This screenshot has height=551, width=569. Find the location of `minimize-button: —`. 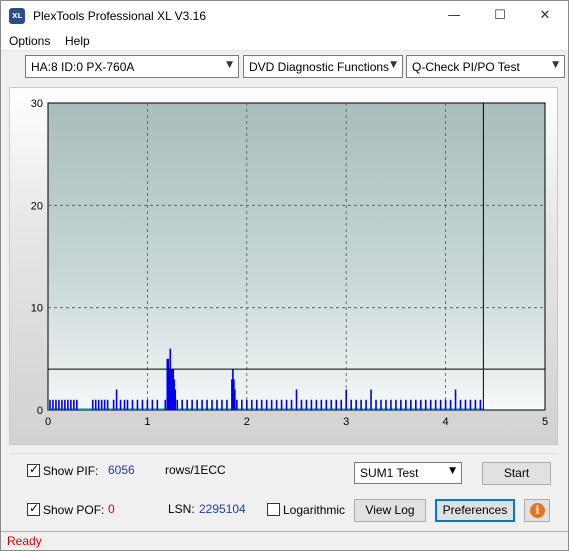

minimize-button: — is located at coordinates (454, 16).